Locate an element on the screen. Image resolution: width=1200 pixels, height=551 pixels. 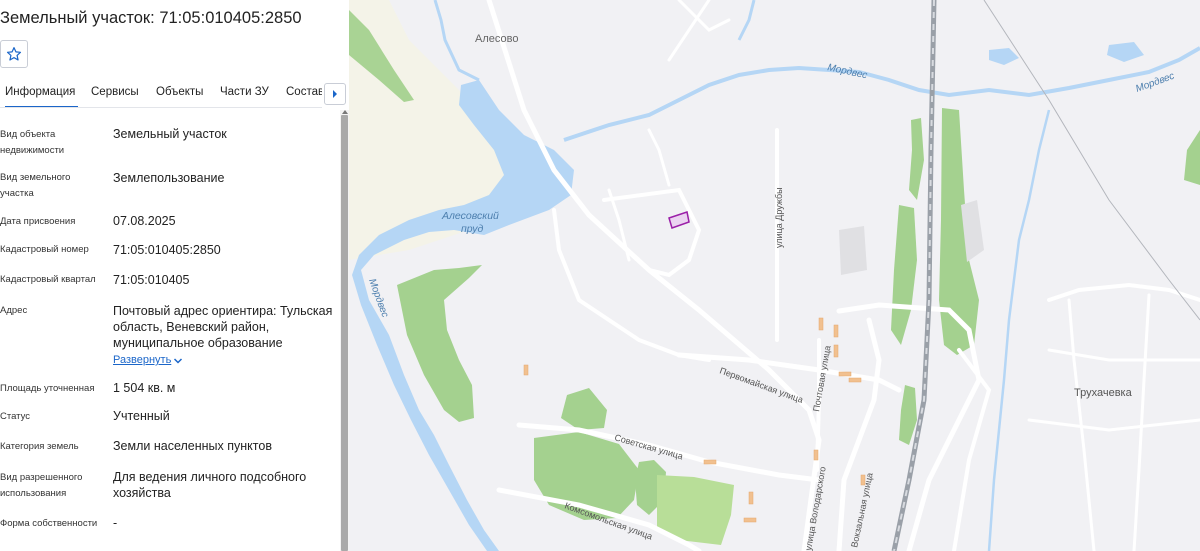
label-parcel-type: Вид земельного участка is located at coordinates (35, 185).